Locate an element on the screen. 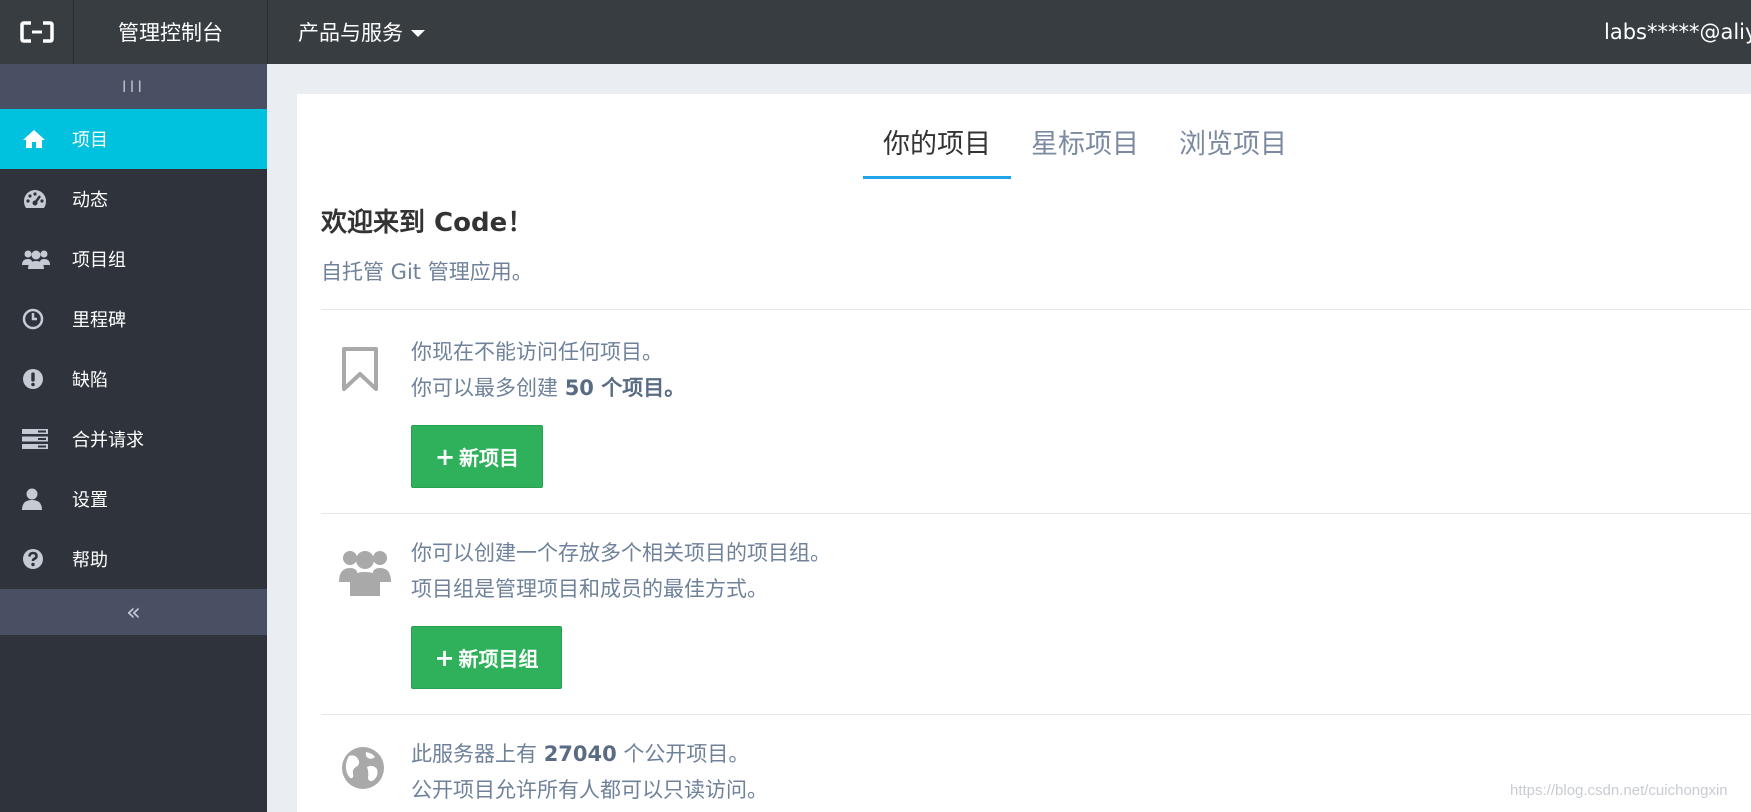  console-title: 管理控制台 is located at coordinates (171, 32).